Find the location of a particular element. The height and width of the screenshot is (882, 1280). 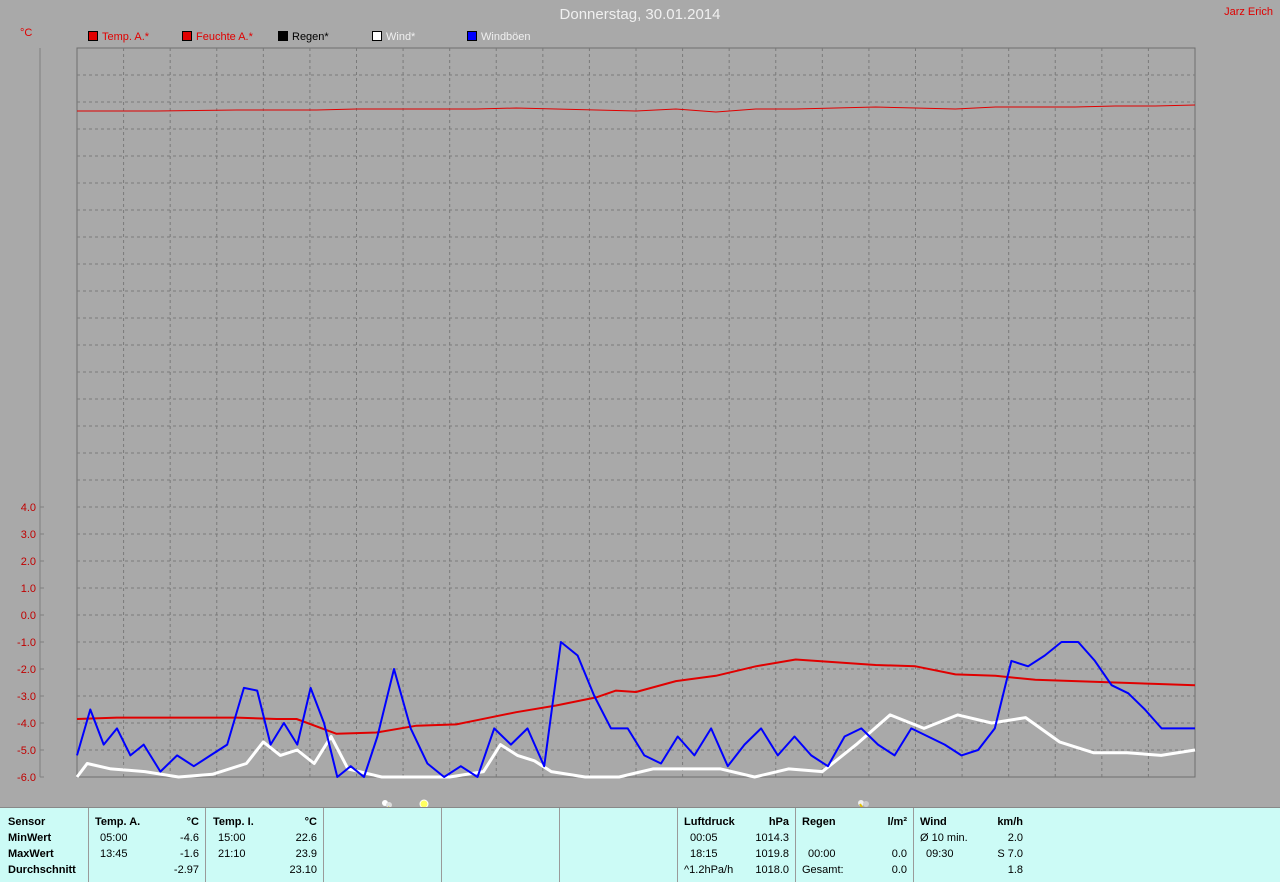

temp-i-max-time: 21:10 is located at coordinates (232, 854).